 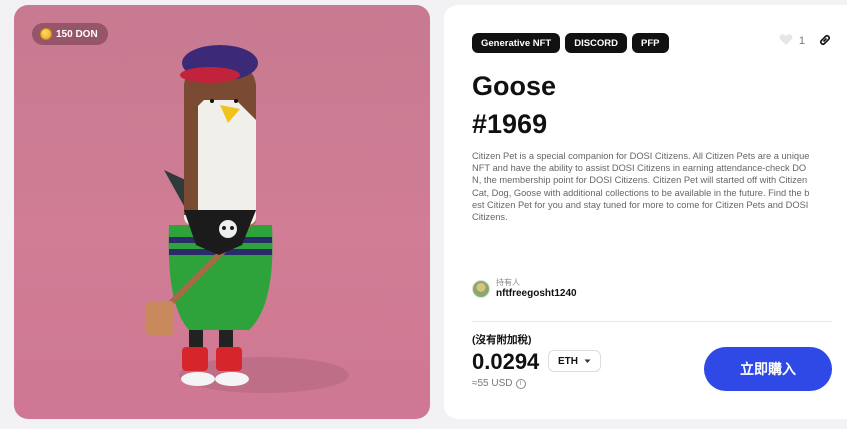 I want to click on usd-estimate: ≈55 USD i, so click(x=499, y=383).